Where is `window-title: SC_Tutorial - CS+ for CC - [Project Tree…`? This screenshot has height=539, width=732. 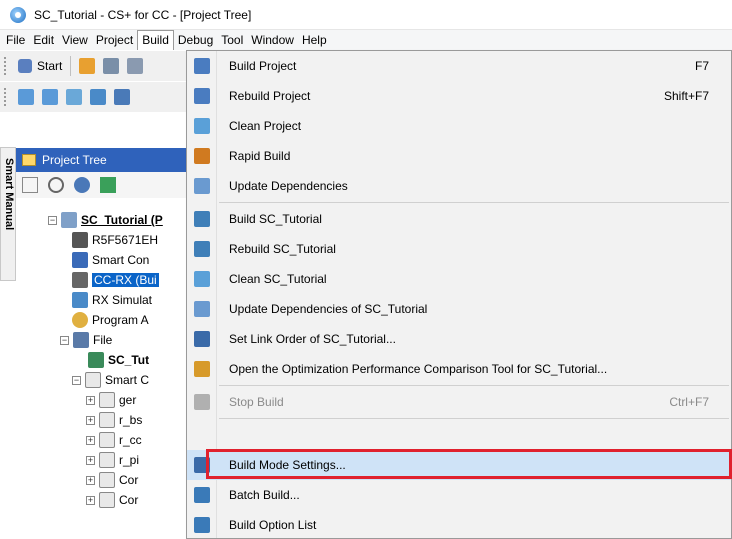
window-title: SC_Tutorial - CS+ for CC - [Project Tree… is located at coordinates (143, 14).